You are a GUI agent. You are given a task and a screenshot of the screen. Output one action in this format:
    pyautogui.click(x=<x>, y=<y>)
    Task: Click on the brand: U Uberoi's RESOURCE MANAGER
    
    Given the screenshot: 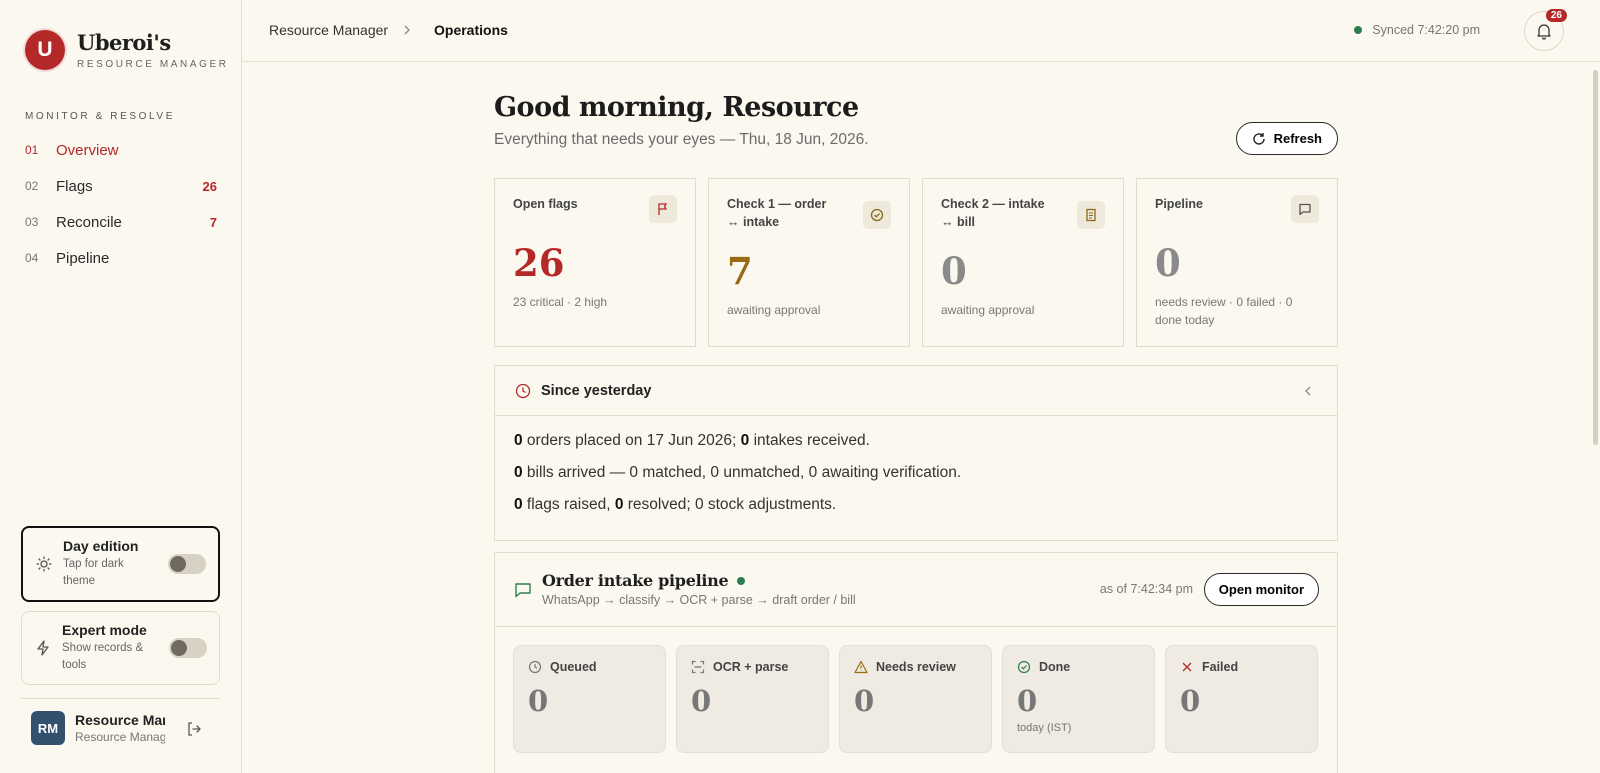 What is the action you would take?
    pyautogui.click(x=127, y=50)
    